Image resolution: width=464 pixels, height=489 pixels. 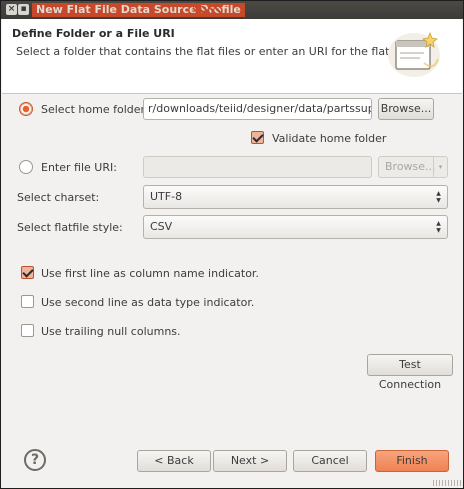 I want to click on file-uri-input, so click(x=257, y=167).